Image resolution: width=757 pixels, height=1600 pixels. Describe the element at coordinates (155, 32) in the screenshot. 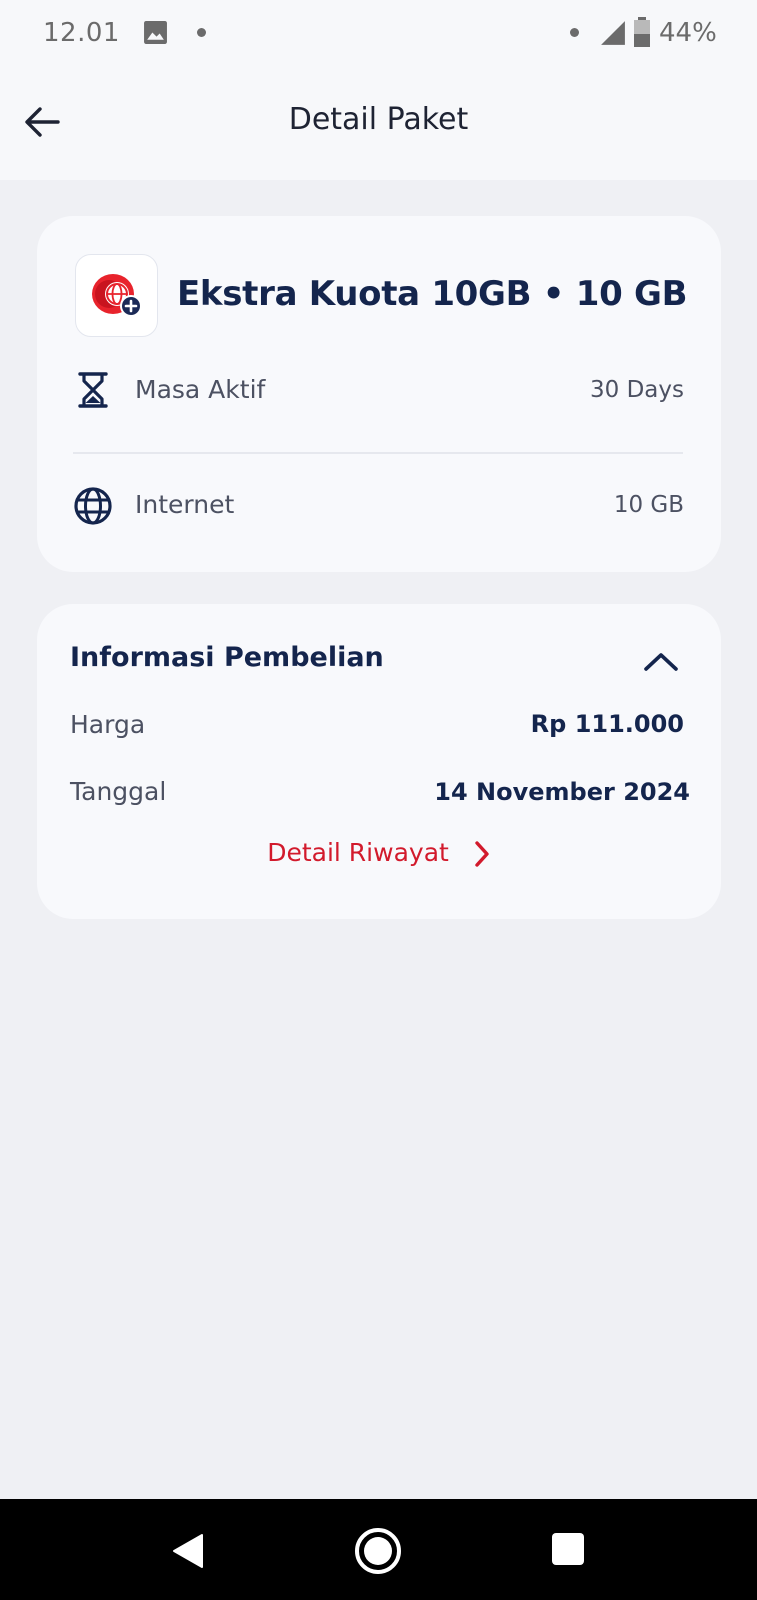

I see `photo-icon` at that location.